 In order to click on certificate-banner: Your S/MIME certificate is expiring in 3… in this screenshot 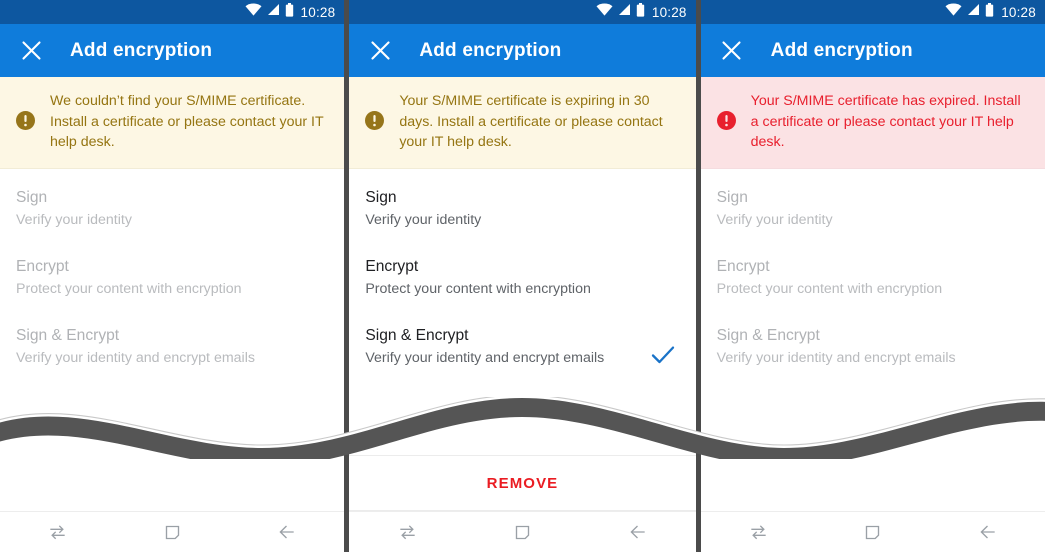, I will do `click(522, 122)`.